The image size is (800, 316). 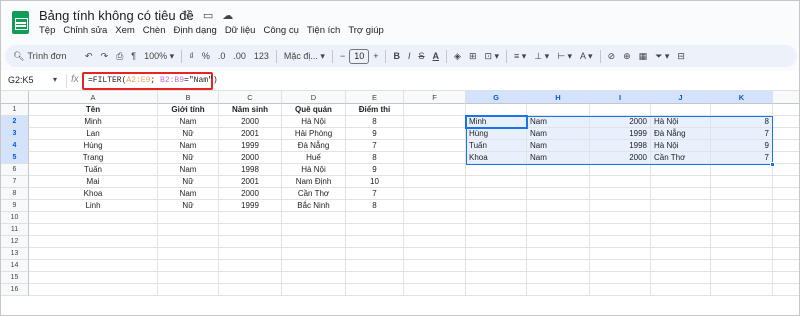 I want to click on table-cell: 1999, so click(x=250, y=206).